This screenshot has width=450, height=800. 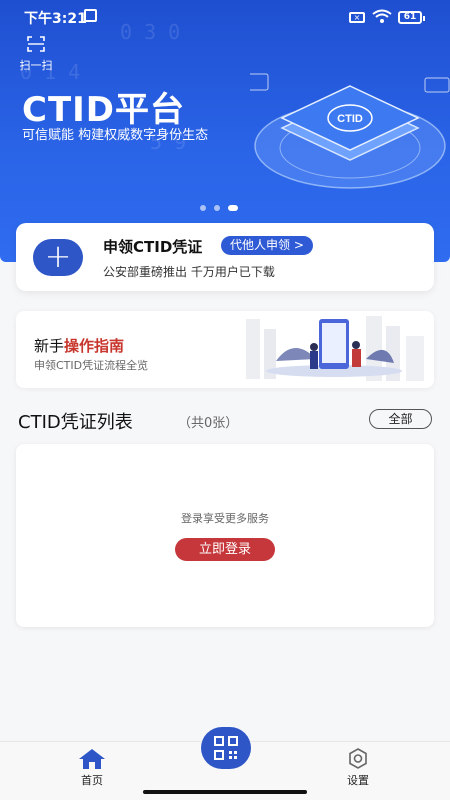 I want to click on tab-settings-label: 设置, so click(x=358, y=780).